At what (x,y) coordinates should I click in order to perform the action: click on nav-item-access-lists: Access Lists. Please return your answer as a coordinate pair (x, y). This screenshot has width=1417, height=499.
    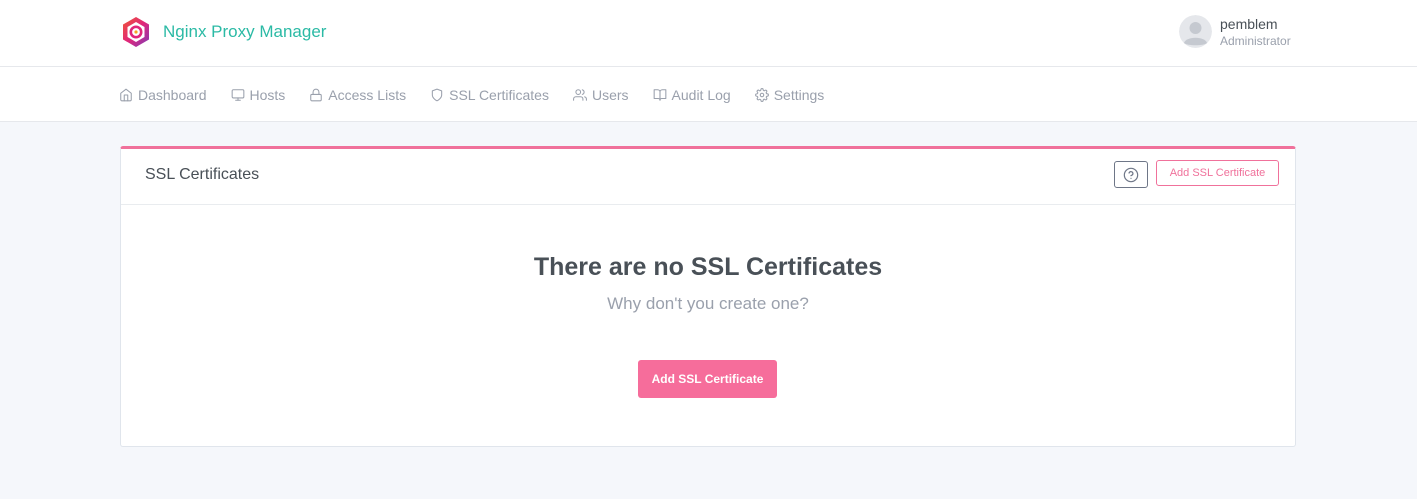
    Looking at the image, I should click on (357, 95).